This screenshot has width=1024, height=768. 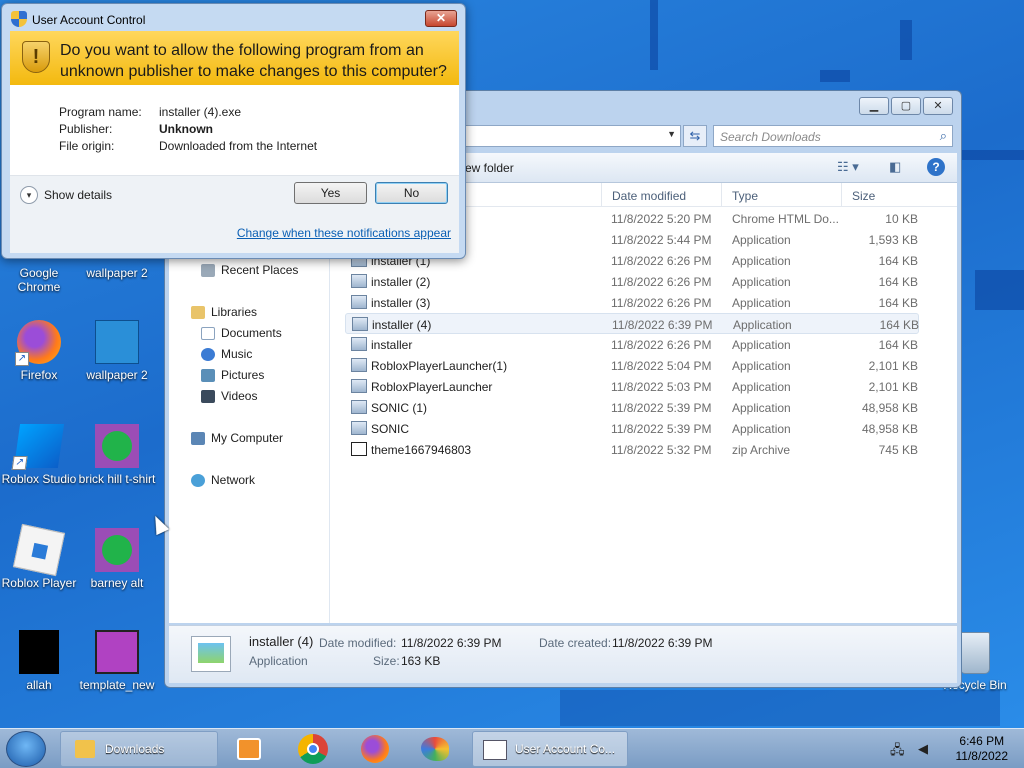 What do you see at coordinates (401, 303) in the screenshot?
I see `file-name: installer (3)` at bounding box center [401, 303].